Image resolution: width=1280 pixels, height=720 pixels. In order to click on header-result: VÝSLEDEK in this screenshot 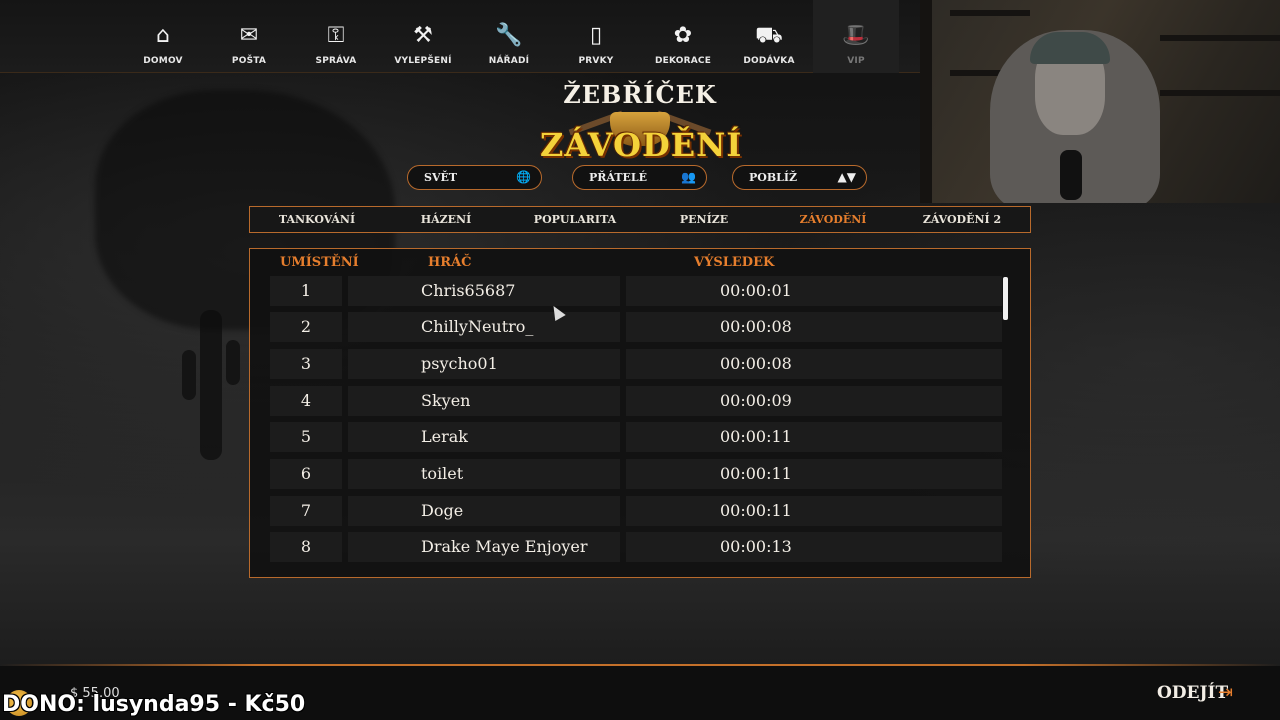, I will do `click(734, 262)`.